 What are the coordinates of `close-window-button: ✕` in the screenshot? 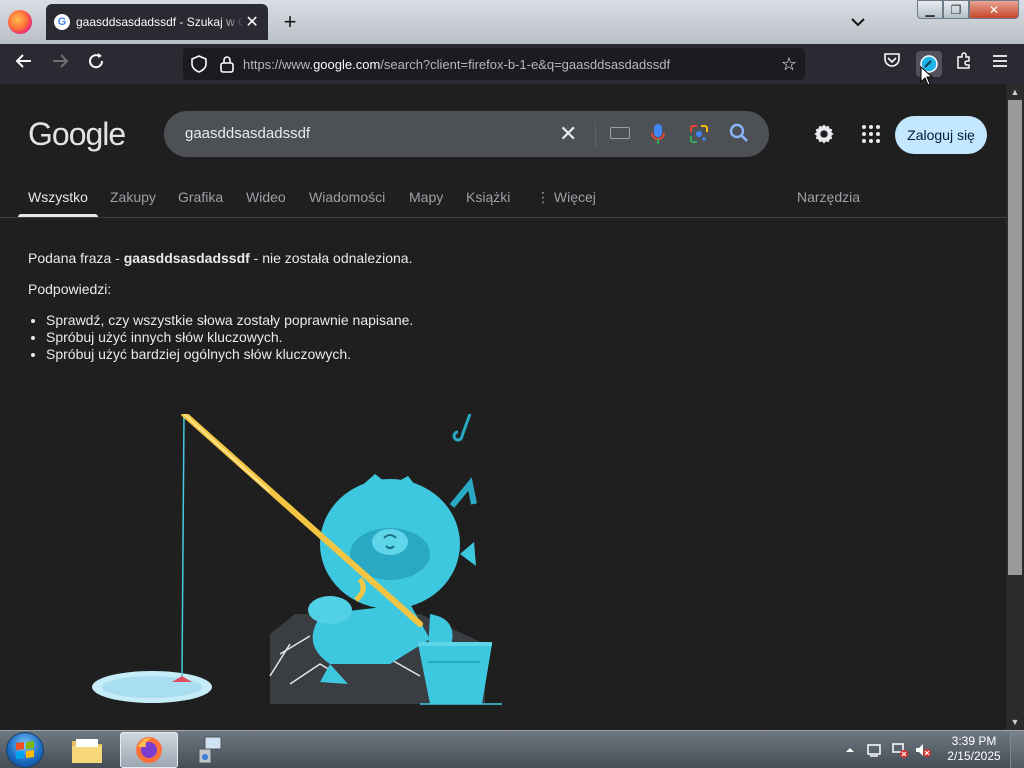 It's located at (994, 9).